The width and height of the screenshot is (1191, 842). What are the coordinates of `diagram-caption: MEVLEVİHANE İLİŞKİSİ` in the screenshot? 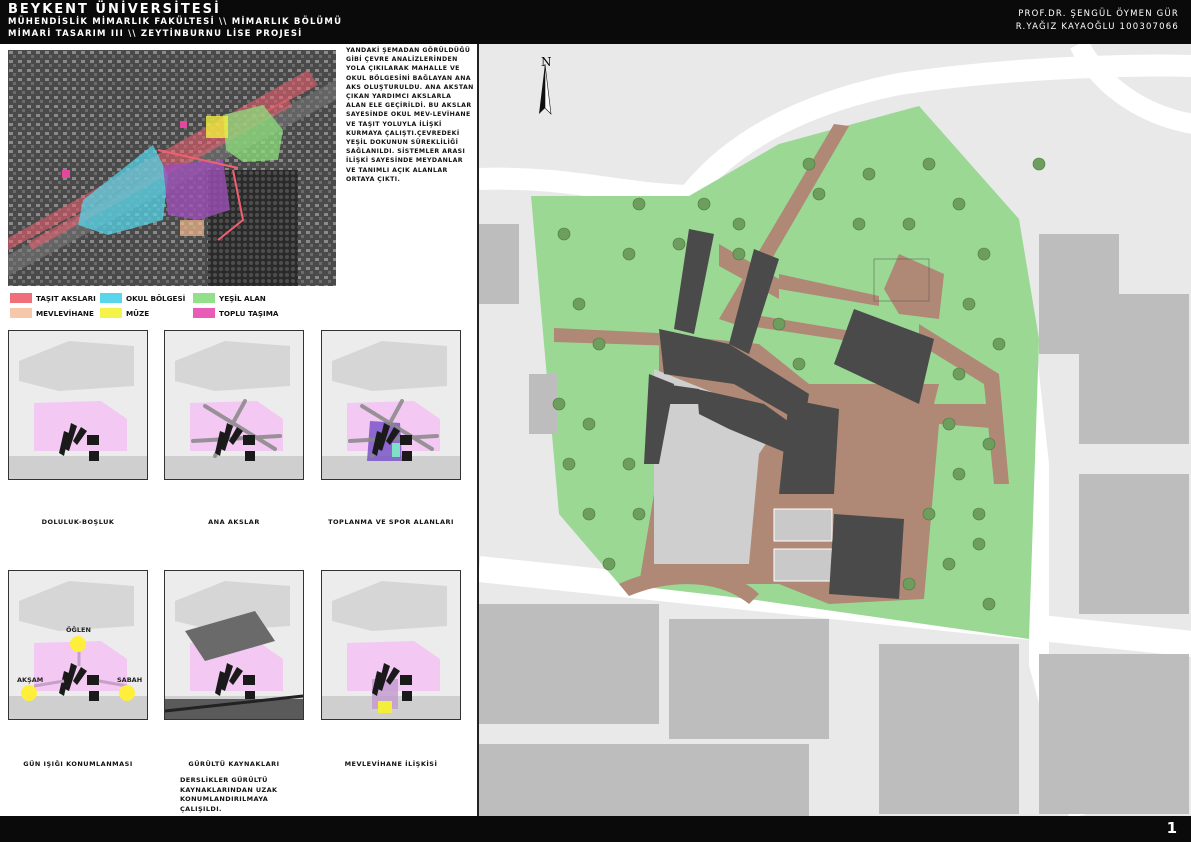 It's located at (391, 764).